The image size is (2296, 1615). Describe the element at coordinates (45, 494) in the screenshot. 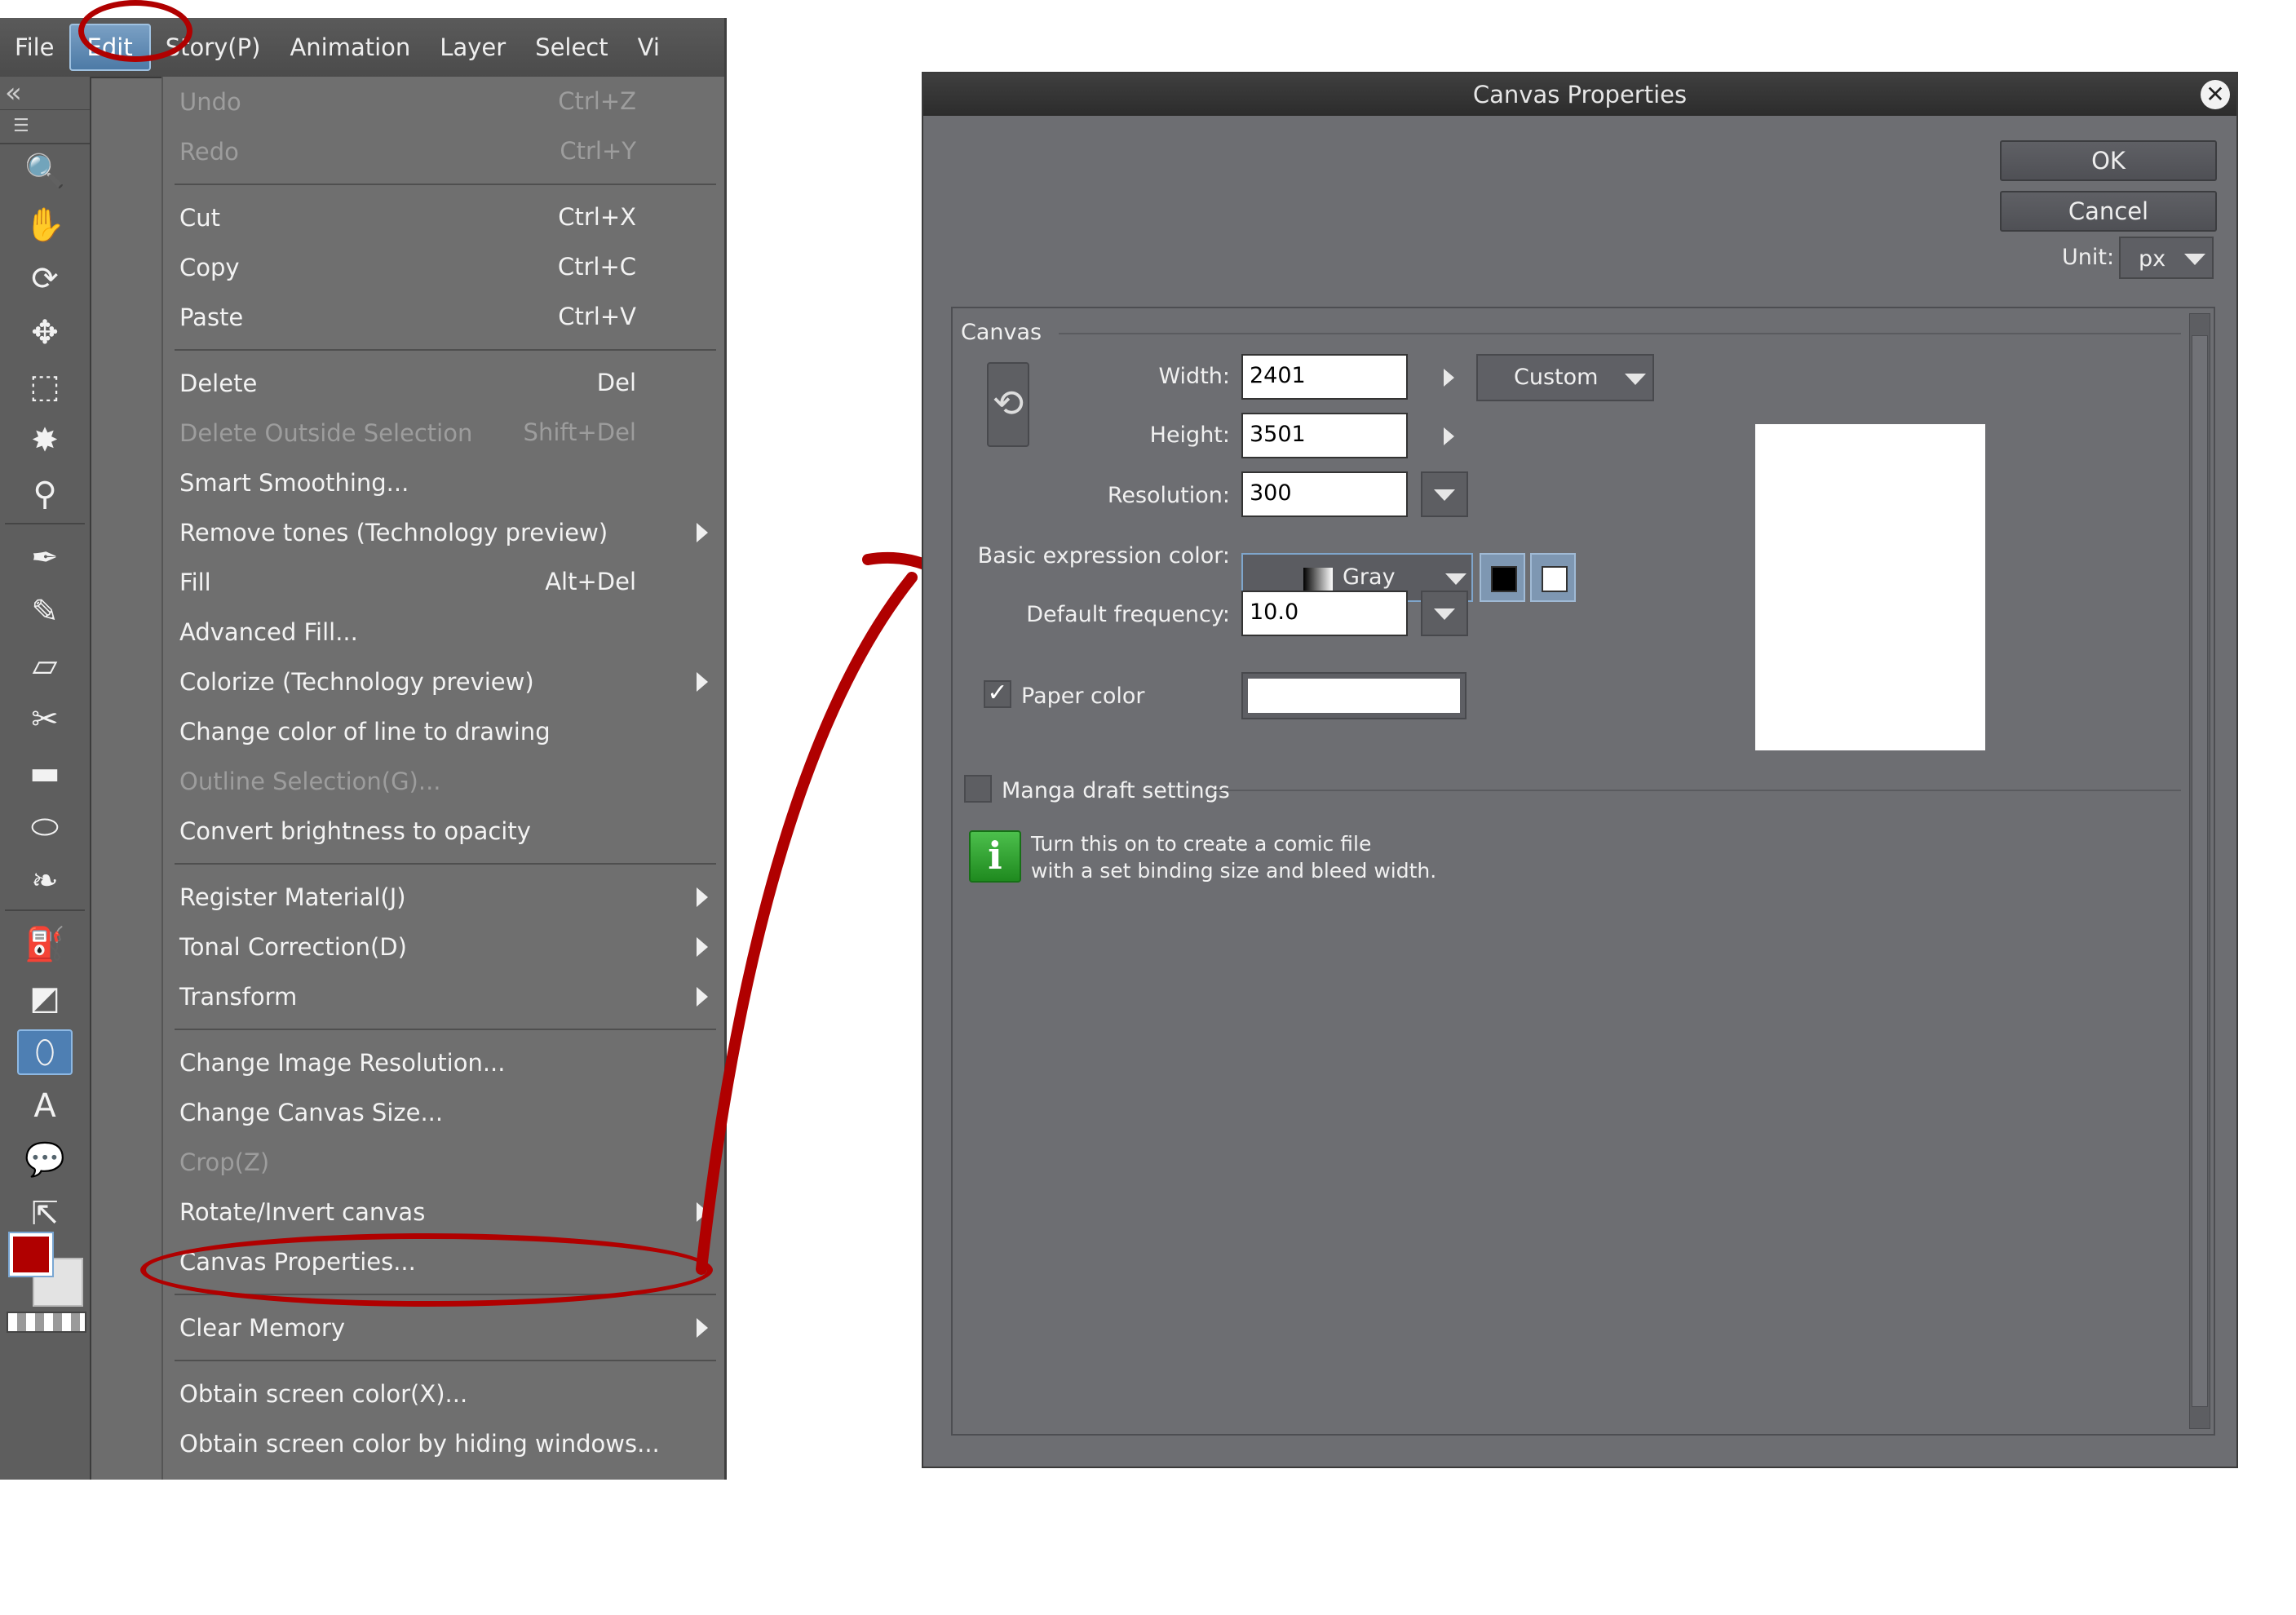

I see `tool-eyedropper: ⚲` at that location.